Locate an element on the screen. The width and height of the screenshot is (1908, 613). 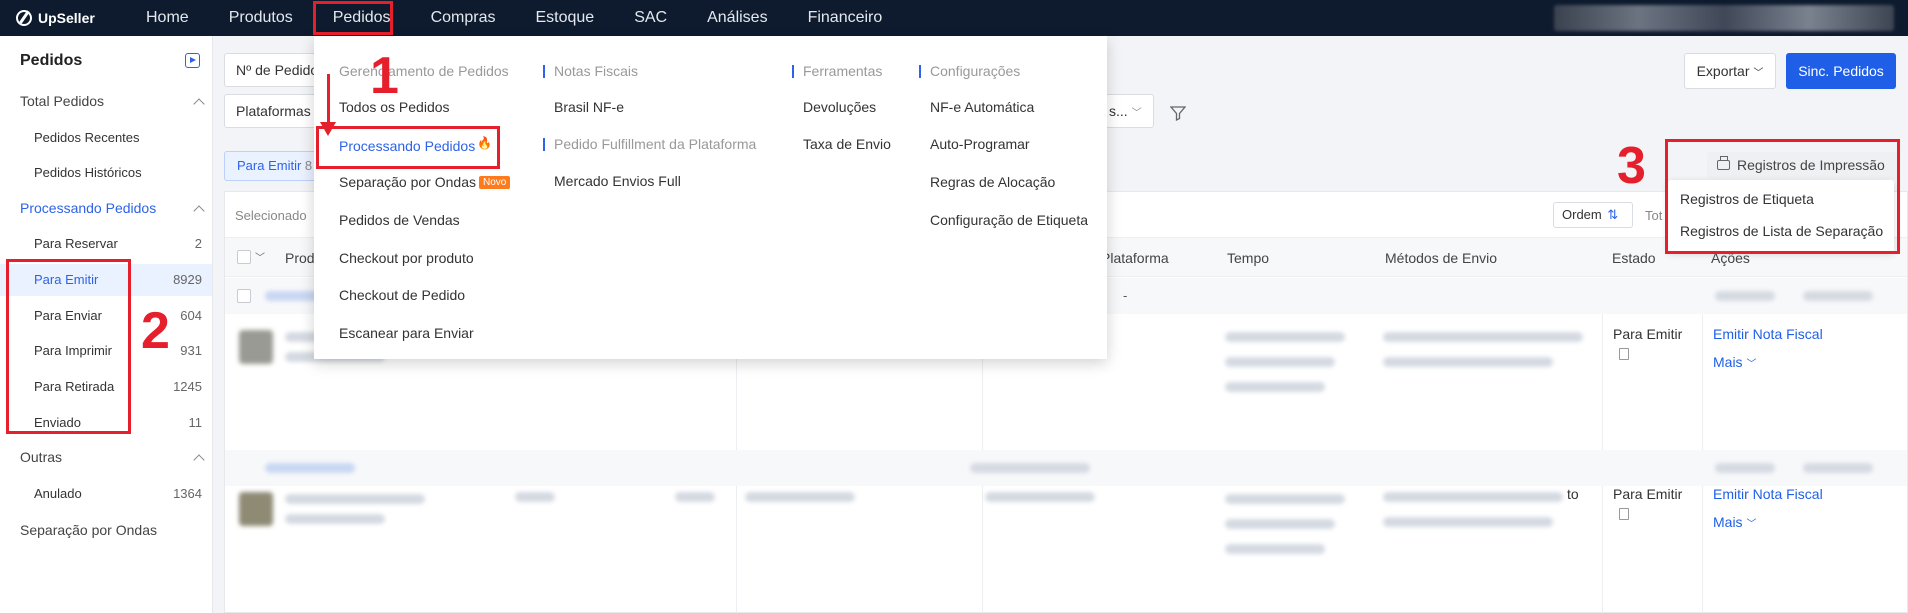
menu-item-escanear-enviar: Escanear para Enviar is located at coordinates (406, 333).